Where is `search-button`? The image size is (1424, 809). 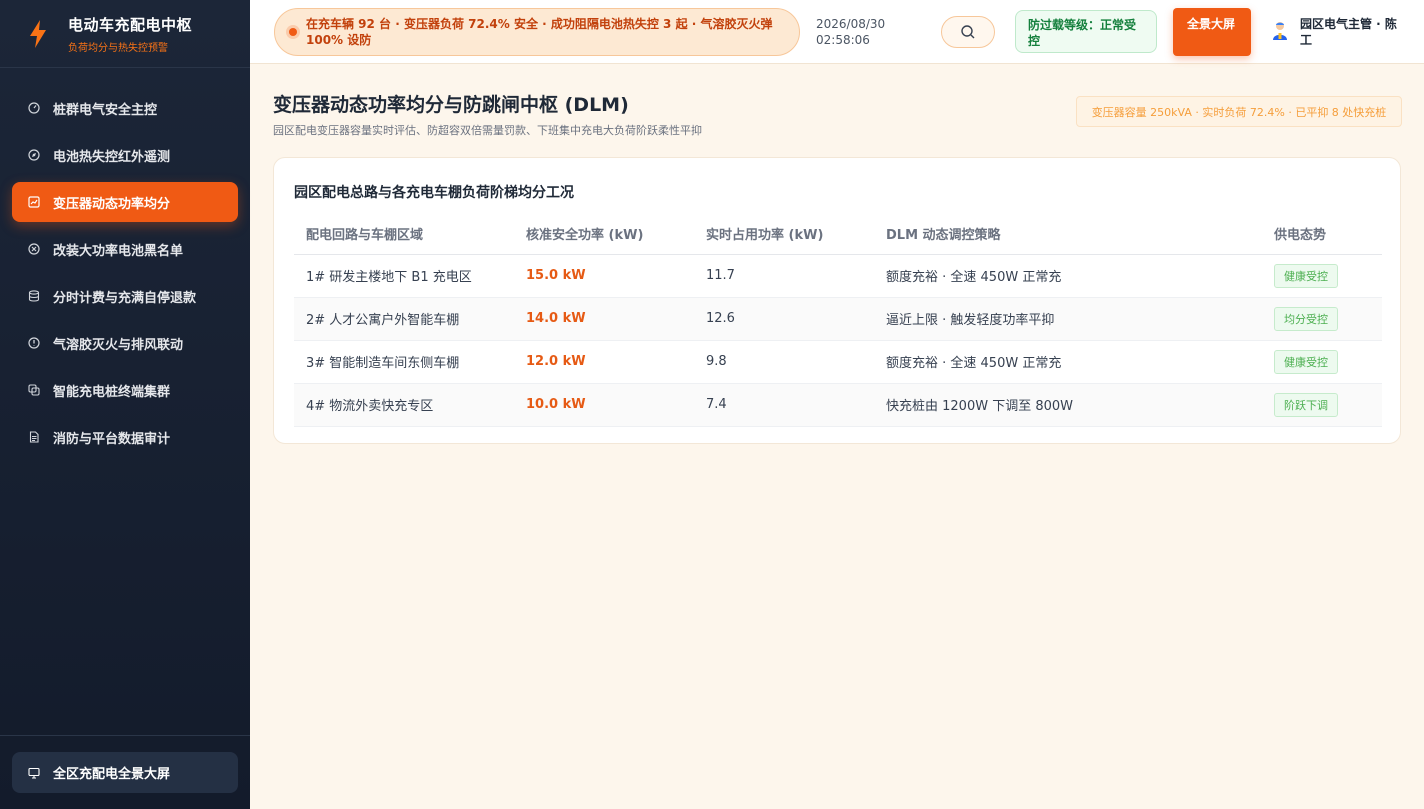 search-button is located at coordinates (968, 32).